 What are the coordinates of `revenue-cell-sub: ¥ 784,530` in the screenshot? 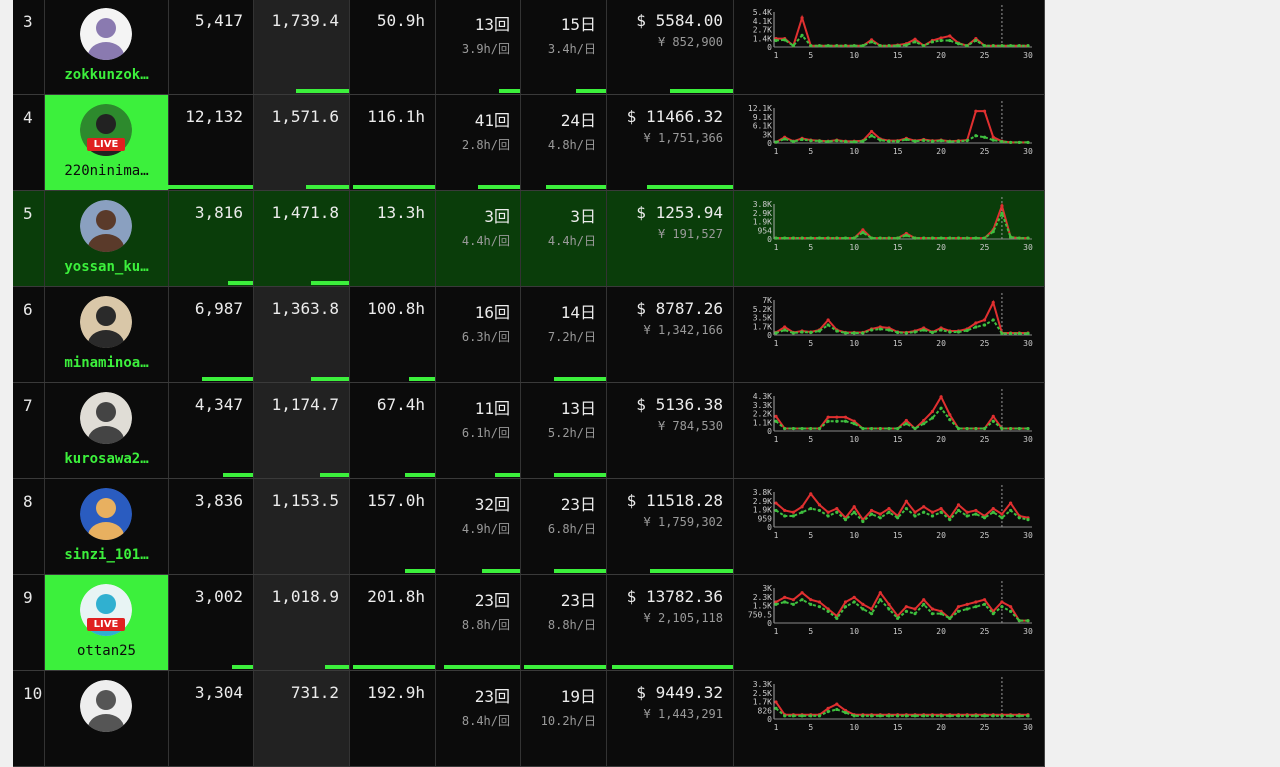 It's located at (690, 426).